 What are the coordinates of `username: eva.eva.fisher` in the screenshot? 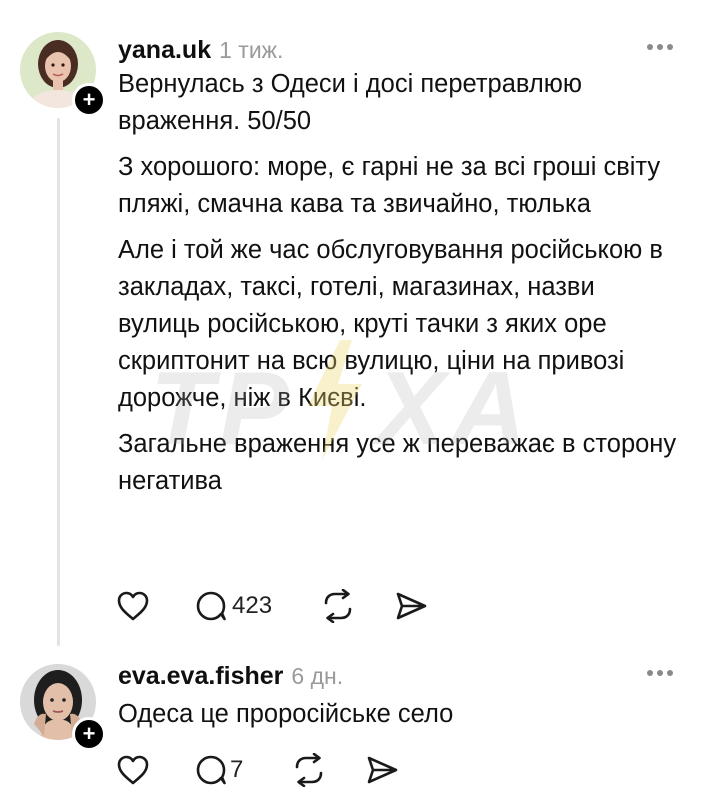 It's located at (200, 676).